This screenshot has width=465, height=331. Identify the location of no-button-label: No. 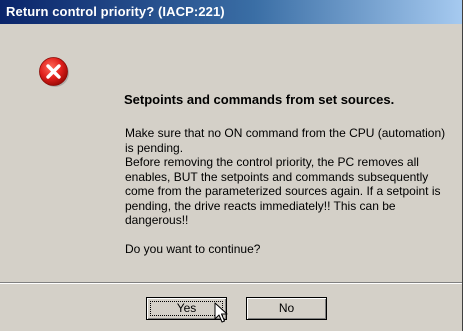
(286, 308).